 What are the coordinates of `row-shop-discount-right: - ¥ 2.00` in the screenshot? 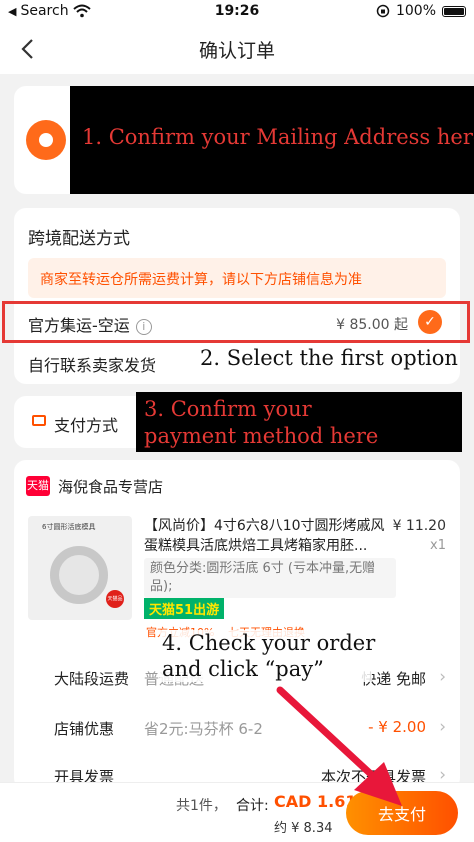 It's located at (397, 727).